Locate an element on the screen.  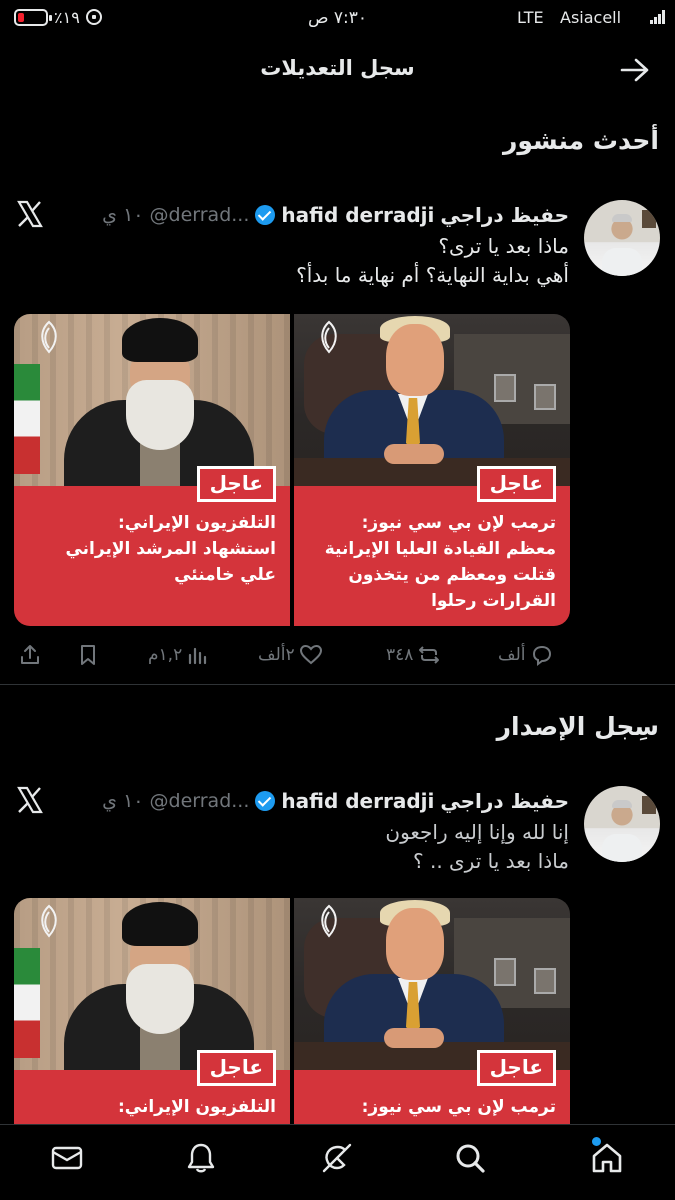
repost-icon is located at coordinates (429, 655).